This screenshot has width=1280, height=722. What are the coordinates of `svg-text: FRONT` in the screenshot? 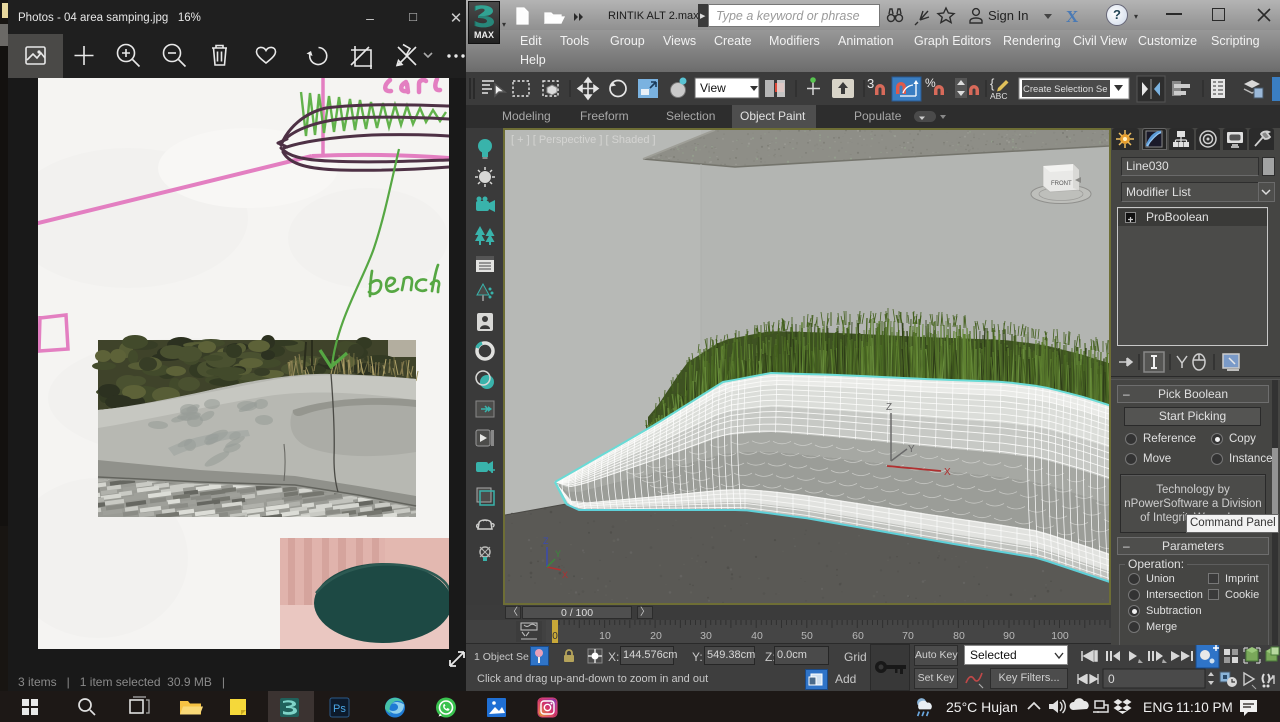 It's located at (1061, 184).